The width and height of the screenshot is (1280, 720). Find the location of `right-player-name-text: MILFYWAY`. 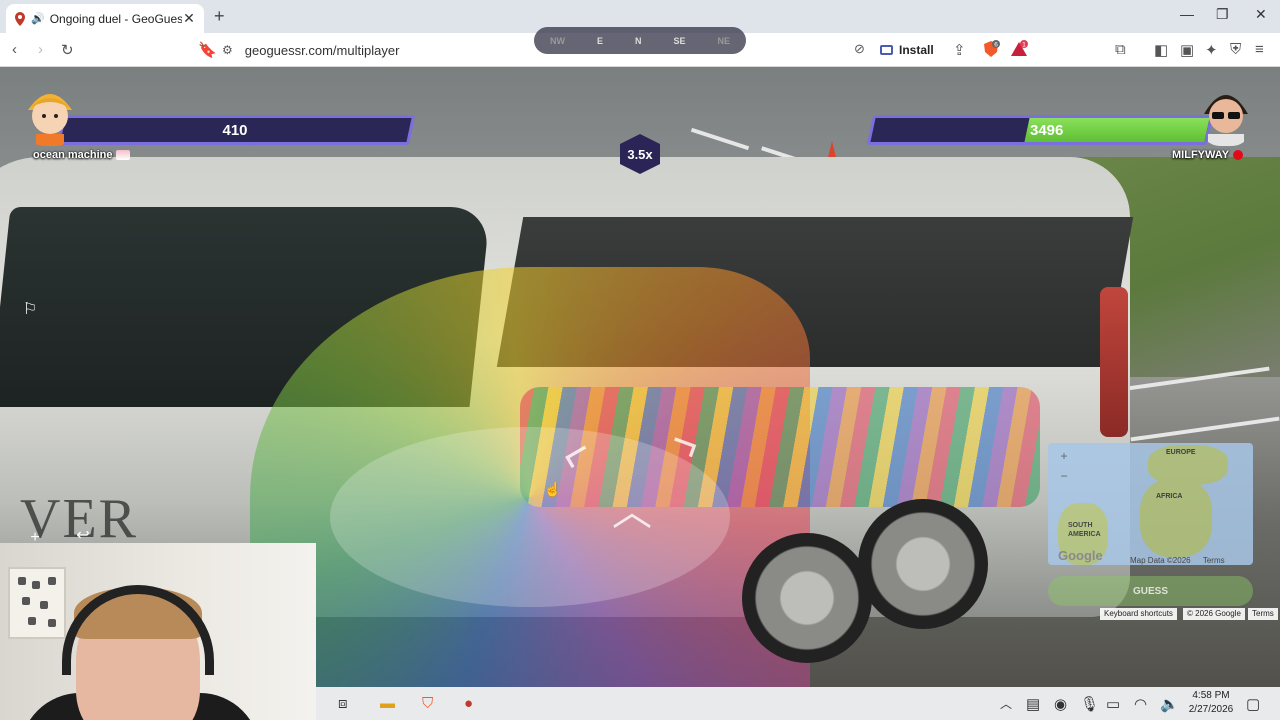

right-player-name-text: MILFYWAY is located at coordinates (1201, 155).